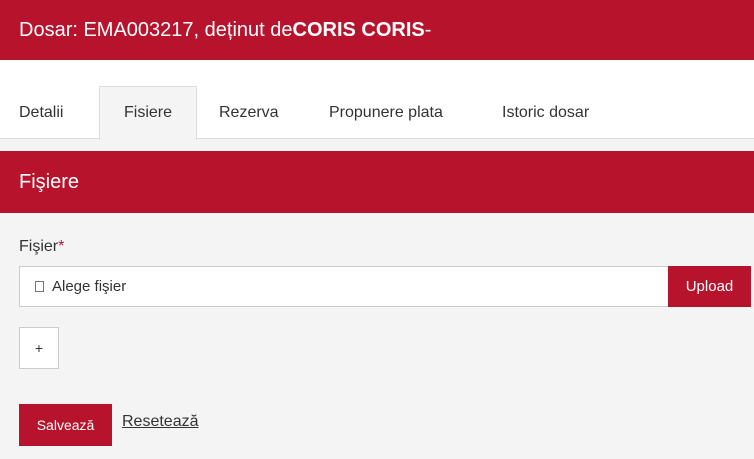 The height and width of the screenshot is (459, 754). Describe the element at coordinates (545, 113) in the screenshot. I see `tab-istoric-dosar: Istoric dosar` at that location.